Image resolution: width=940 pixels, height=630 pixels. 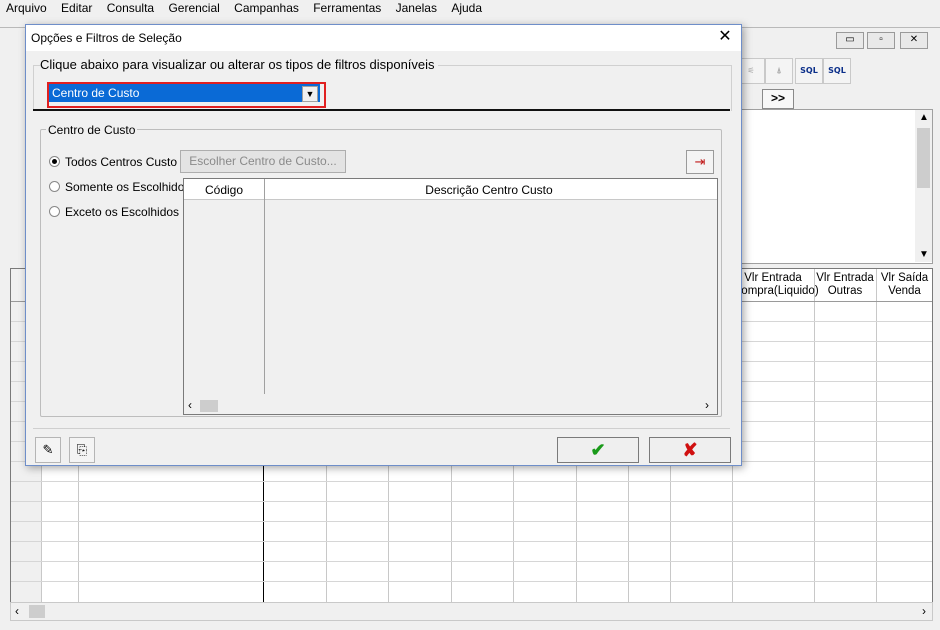 What do you see at coordinates (904, 278) in the screenshot?
I see `grid-header-line1: Vlr Saída` at bounding box center [904, 278].